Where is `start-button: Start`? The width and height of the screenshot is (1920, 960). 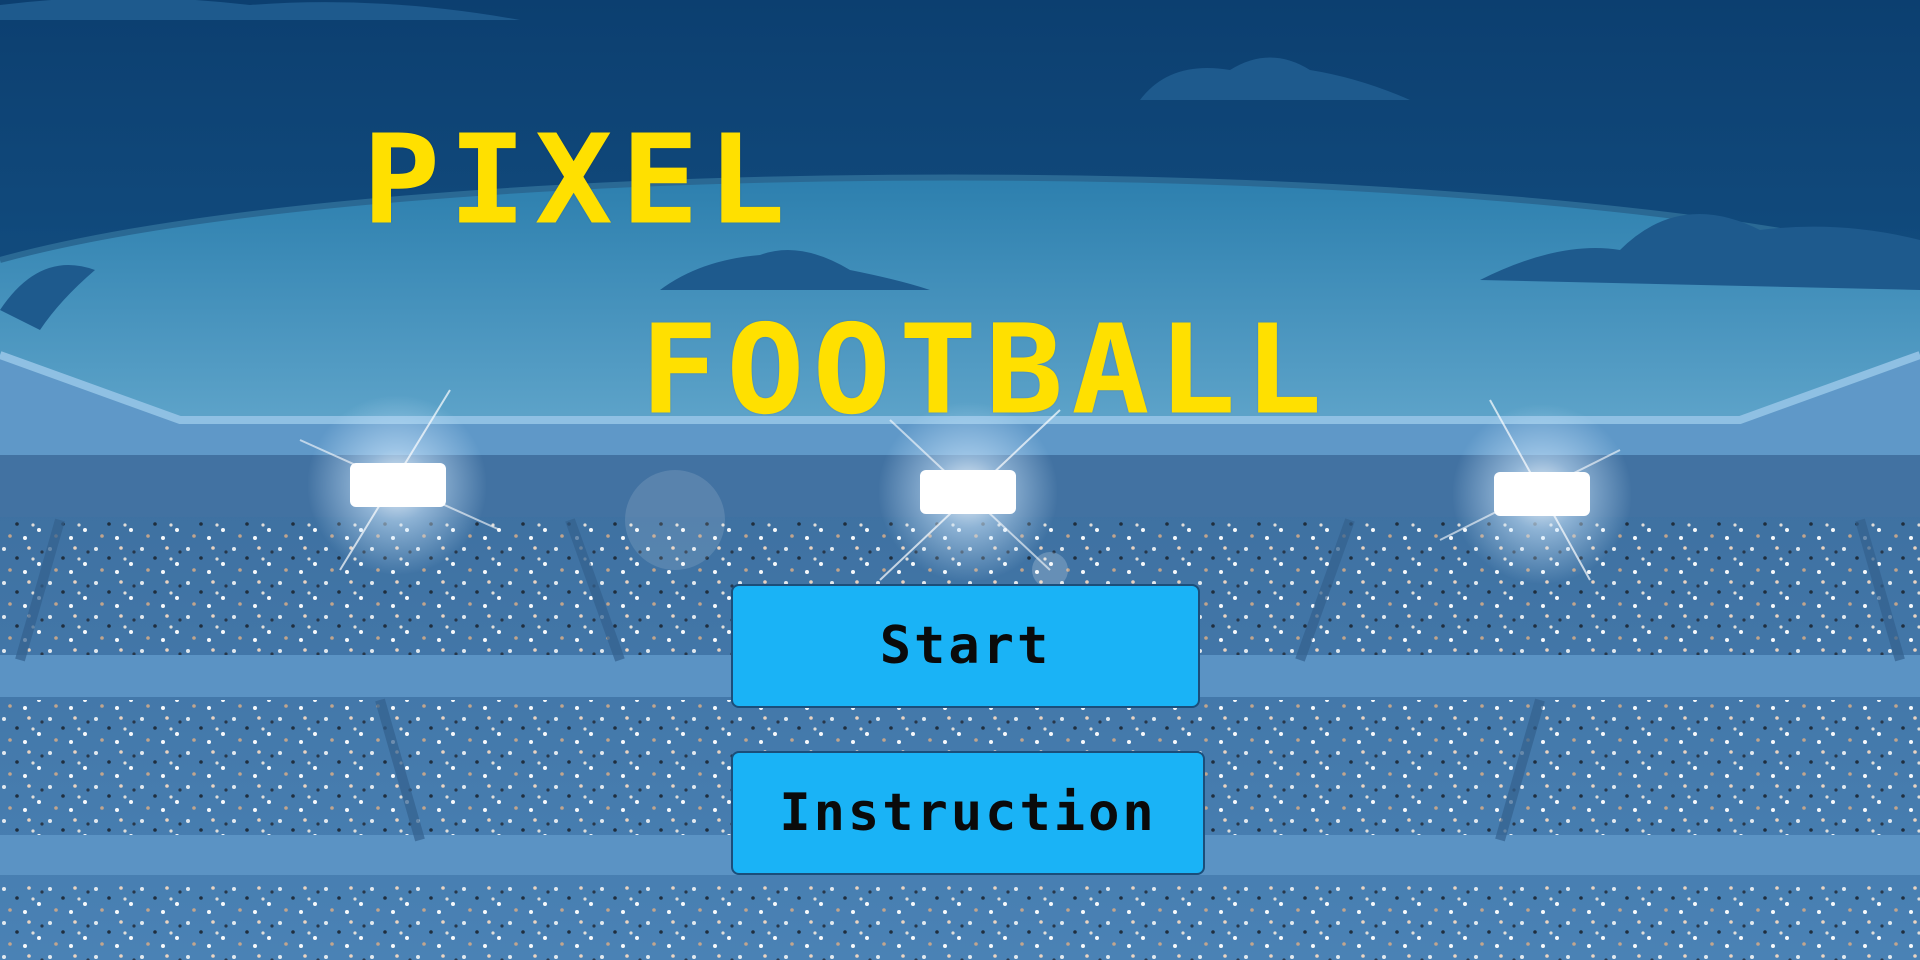
start-button: Start is located at coordinates (965, 646).